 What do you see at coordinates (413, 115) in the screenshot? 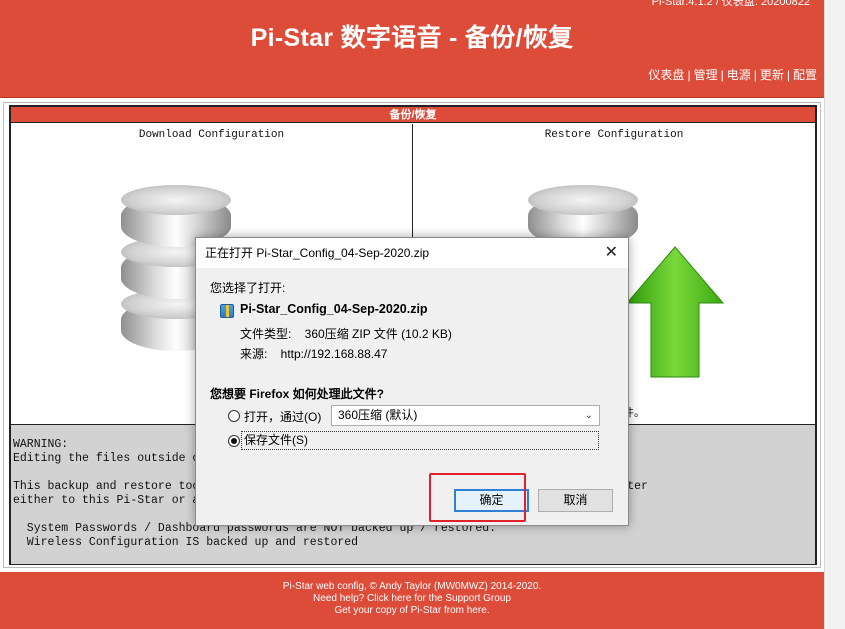
I see `table-header: 备份/恢复` at bounding box center [413, 115].